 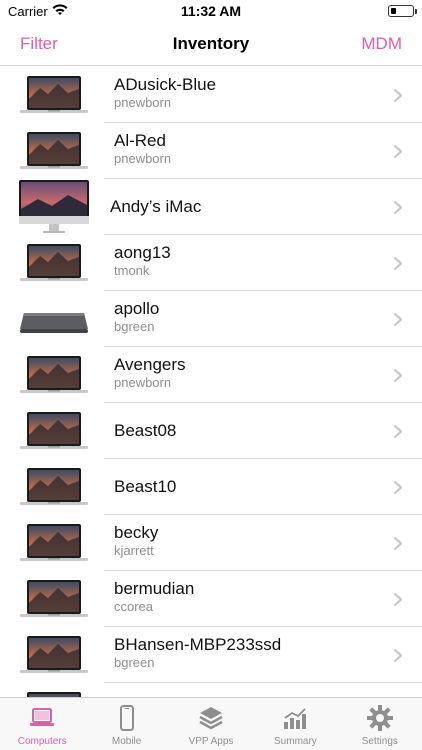 I want to click on computer-info: Beast10, so click(x=248, y=487).